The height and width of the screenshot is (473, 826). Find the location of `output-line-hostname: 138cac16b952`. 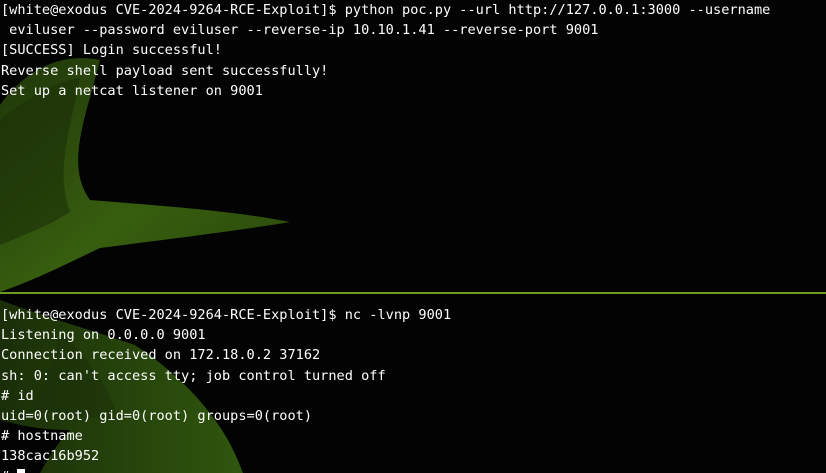

output-line-hostname: 138cac16b952 is located at coordinates (50, 456).